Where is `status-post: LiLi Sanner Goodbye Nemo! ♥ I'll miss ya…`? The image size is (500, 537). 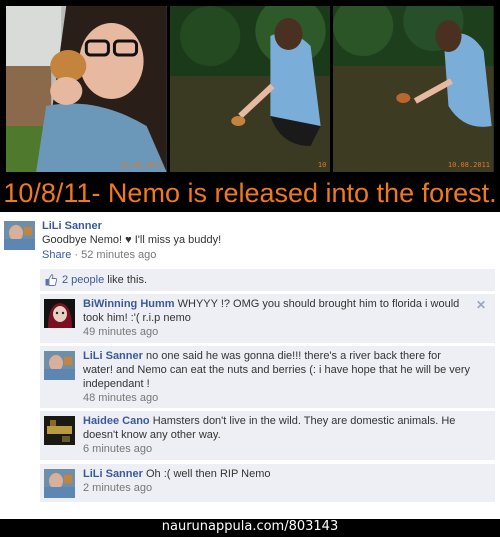 status-post: LiLi Sanner Goodbye Nemo! ♥ I'll miss ya… is located at coordinates (250, 237).